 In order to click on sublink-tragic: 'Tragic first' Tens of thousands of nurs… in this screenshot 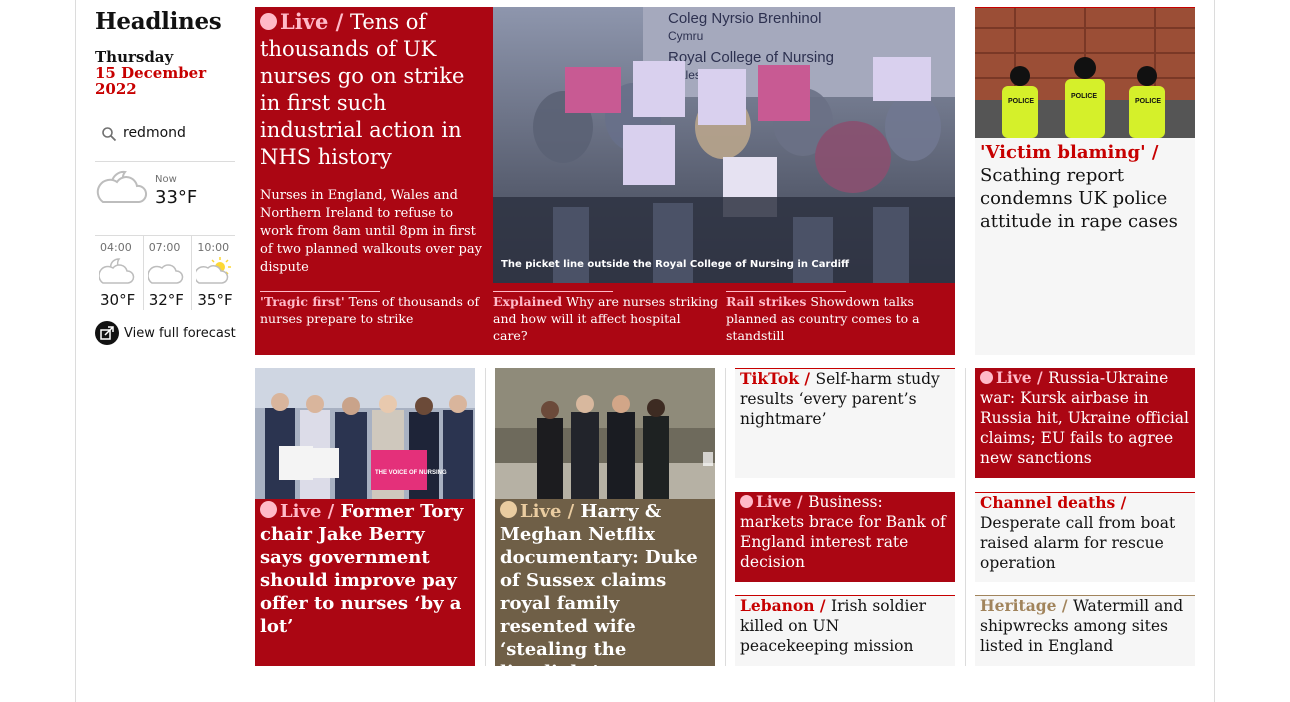, I will do `click(371, 309)`.